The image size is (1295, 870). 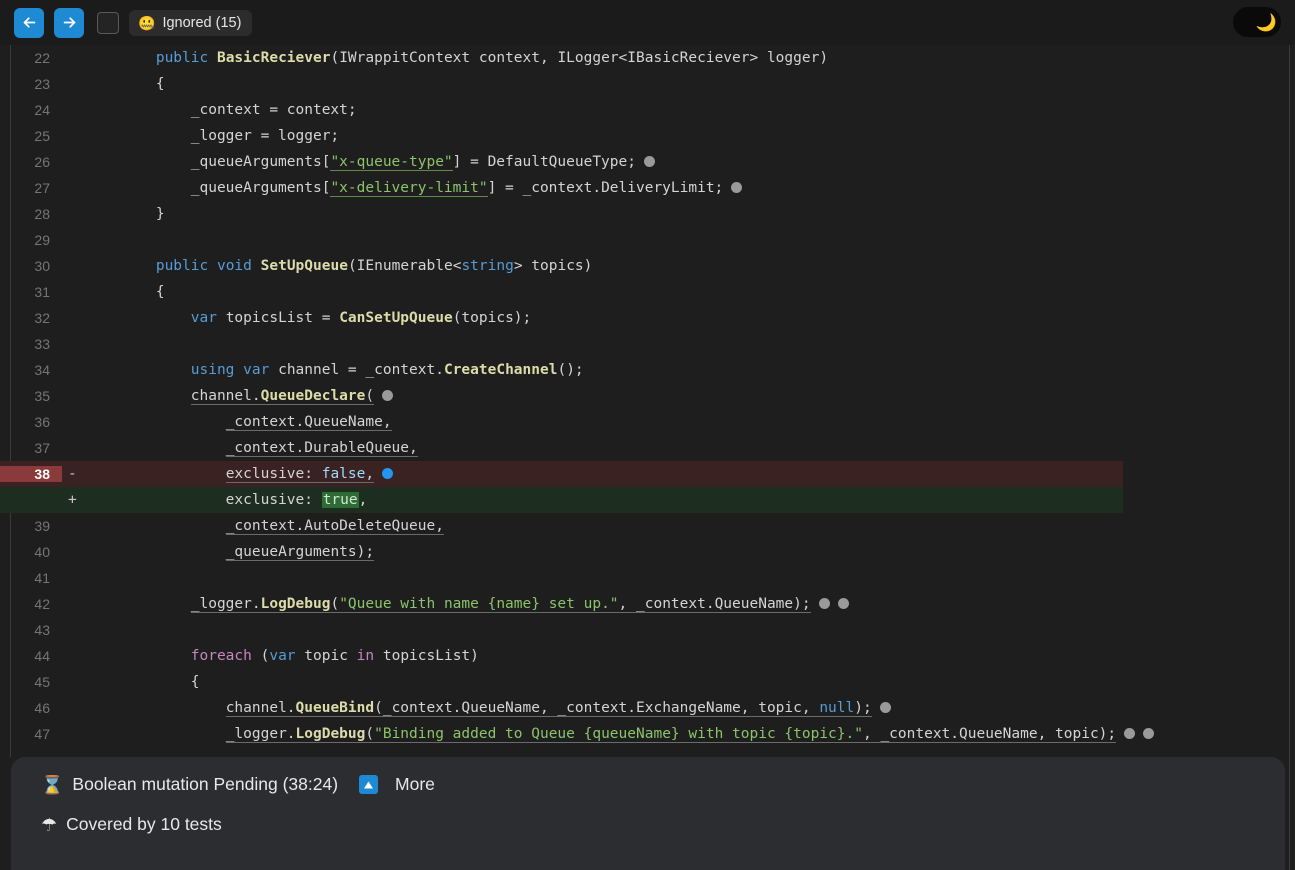 I want to click on line-number: 27, so click(x=42, y=188).